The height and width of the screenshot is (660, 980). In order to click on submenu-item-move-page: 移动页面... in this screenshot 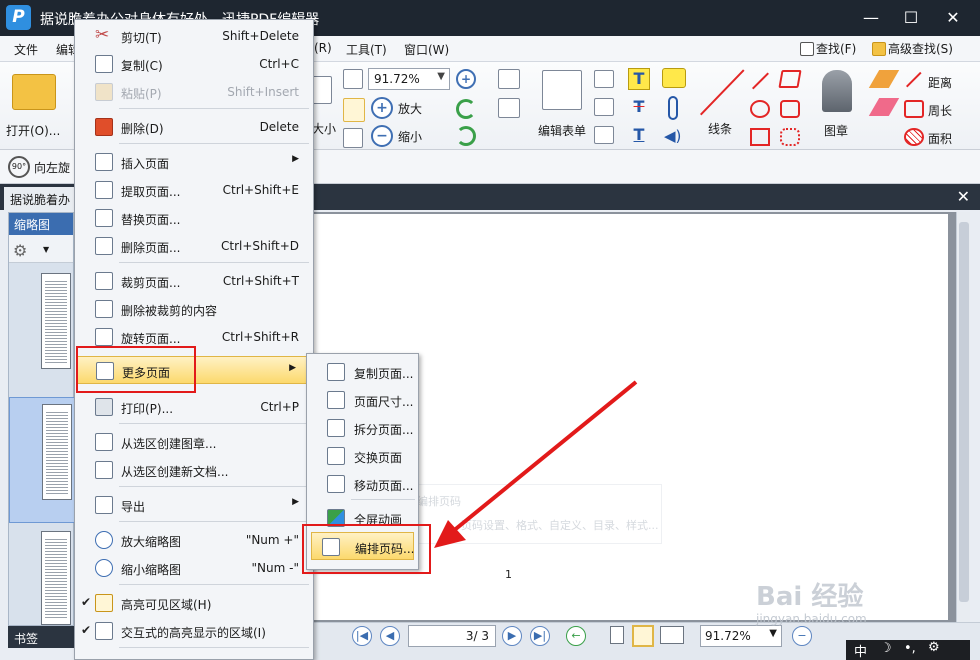, I will do `click(362, 484)`.